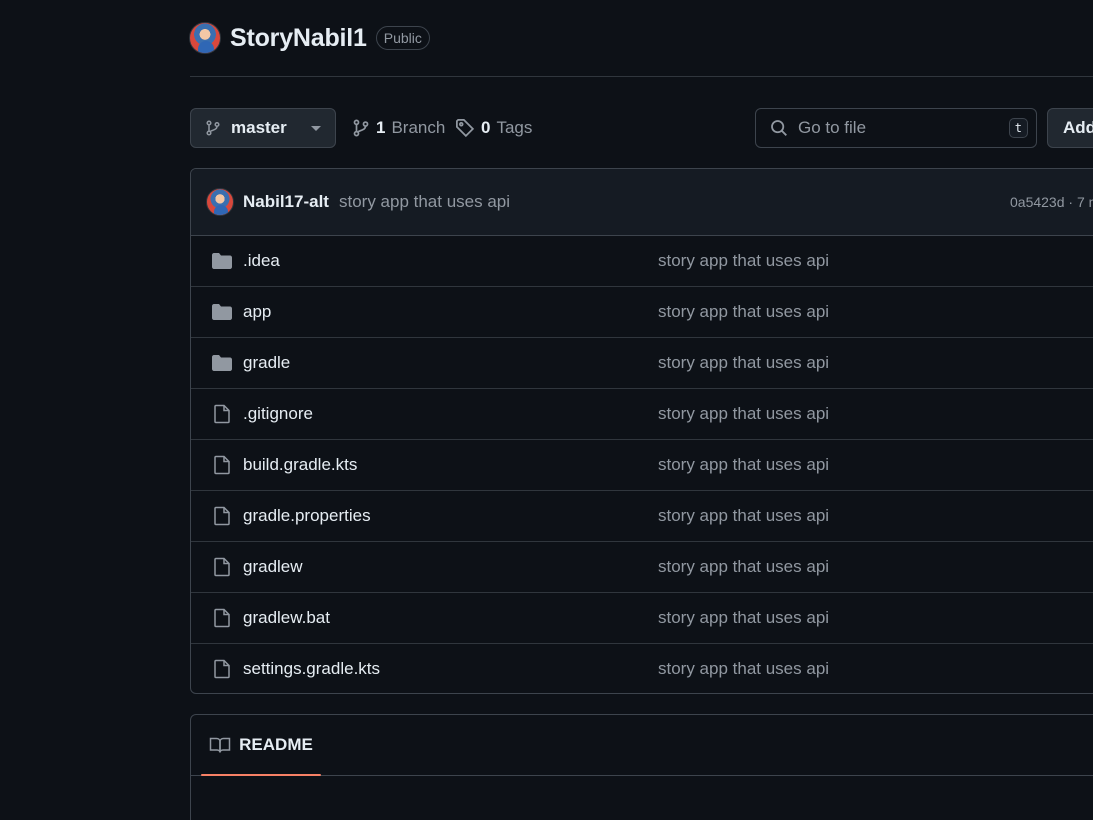 The image size is (1093, 820). What do you see at coordinates (779, 128) in the screenshot?
I see `search-icon` at bounding box center [779, 128].